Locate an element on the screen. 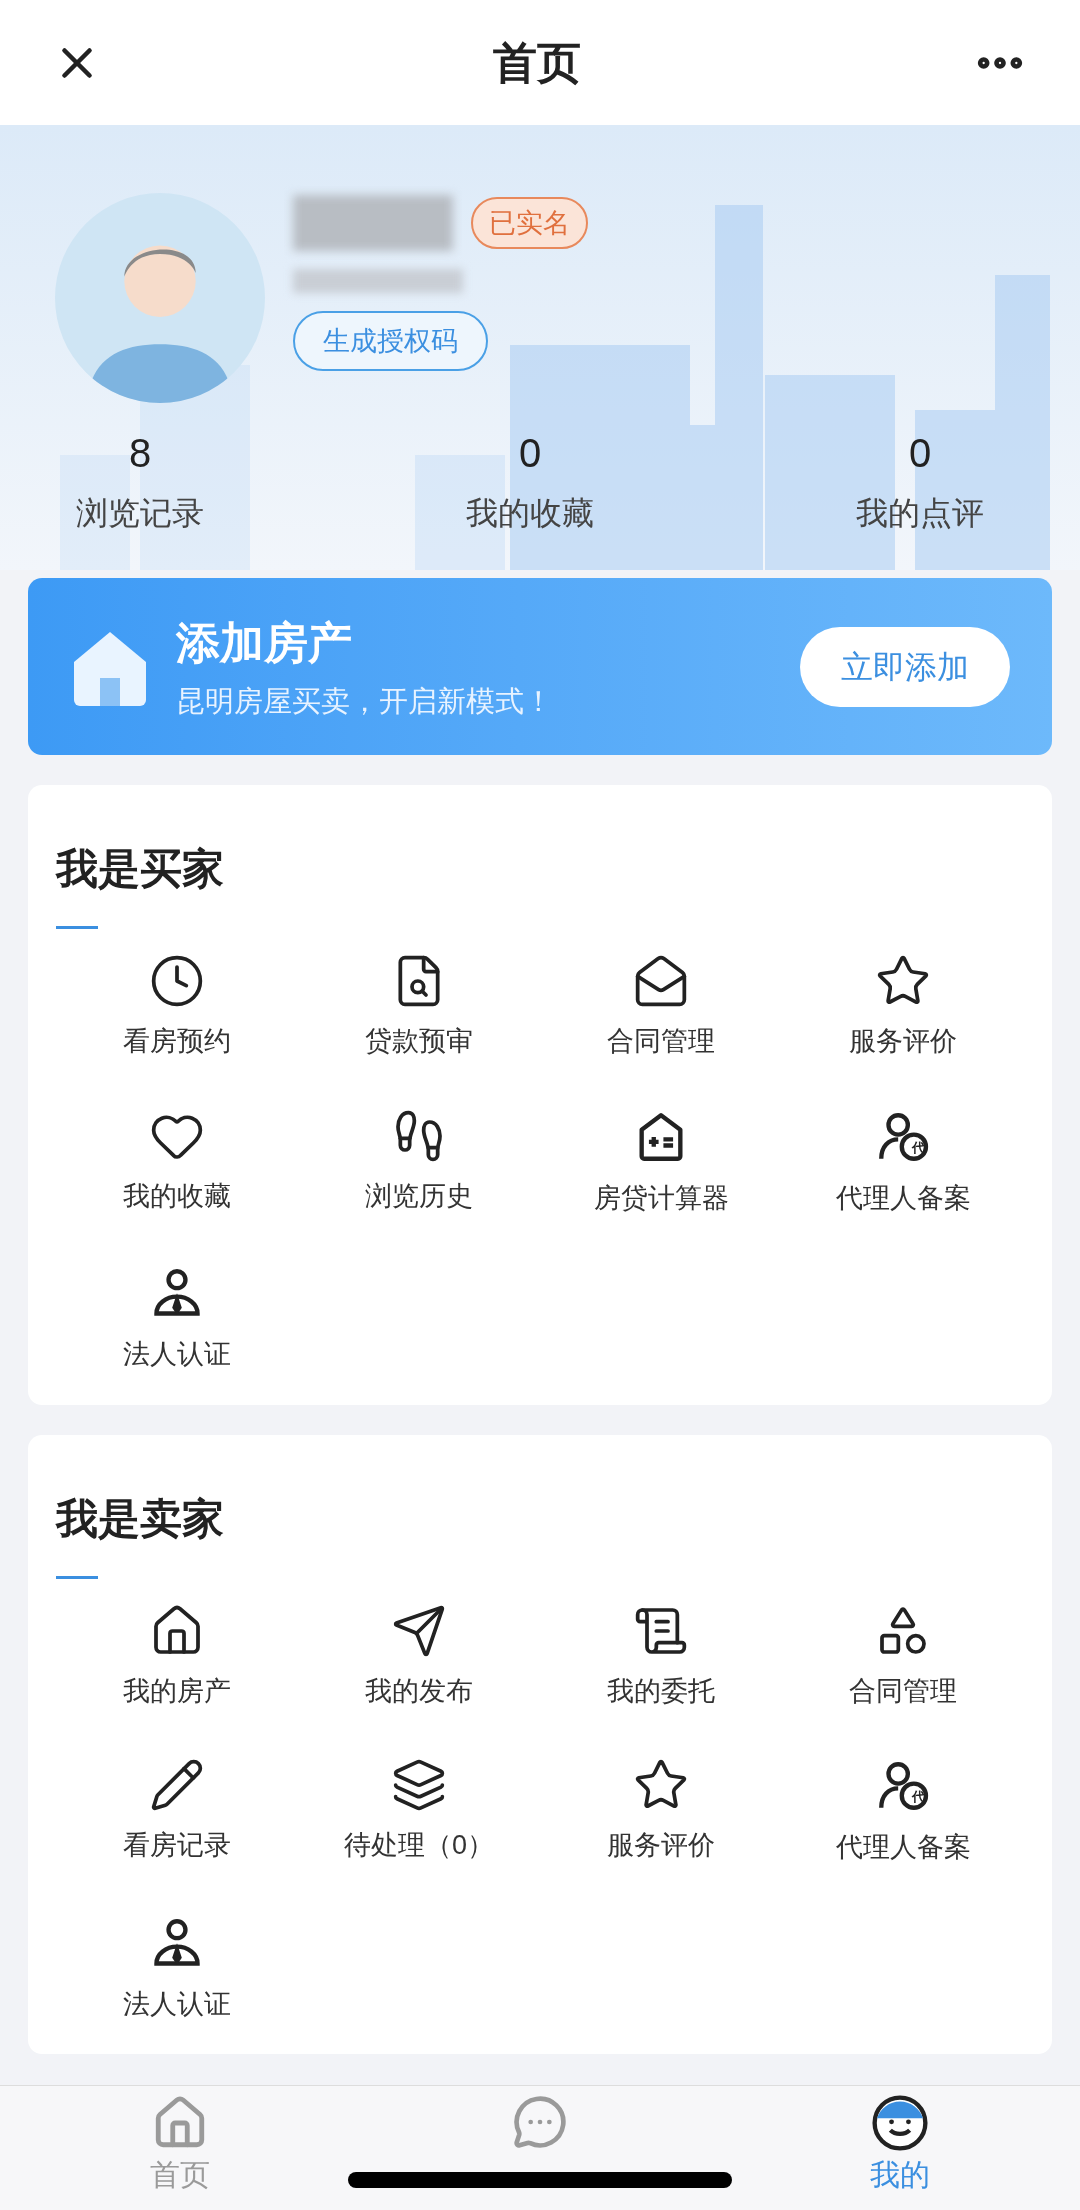 The height and width of the screenshot is (2210, 1080). verified-badge: 已实名 is located at coordinates (529, 223).